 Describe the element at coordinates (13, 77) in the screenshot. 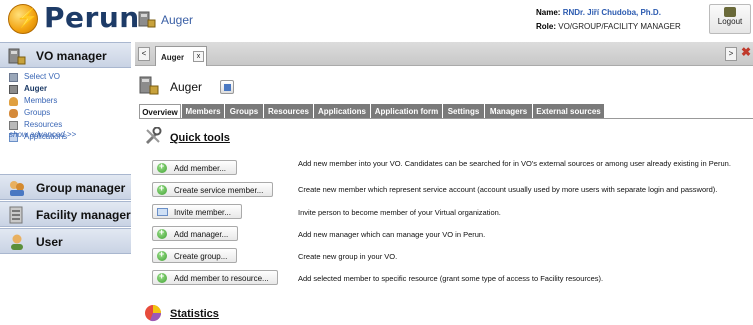

I see `list-icon` at that location.